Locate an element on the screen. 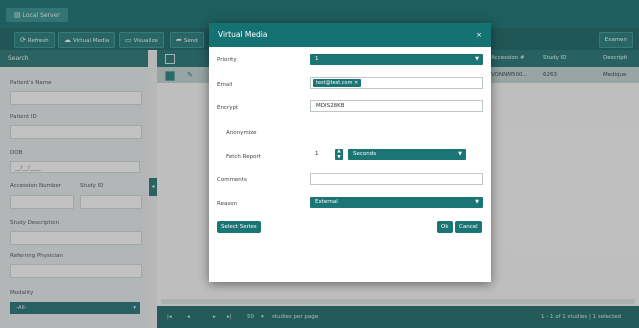  priority-value: 1 is located at coordinates (317, 59).